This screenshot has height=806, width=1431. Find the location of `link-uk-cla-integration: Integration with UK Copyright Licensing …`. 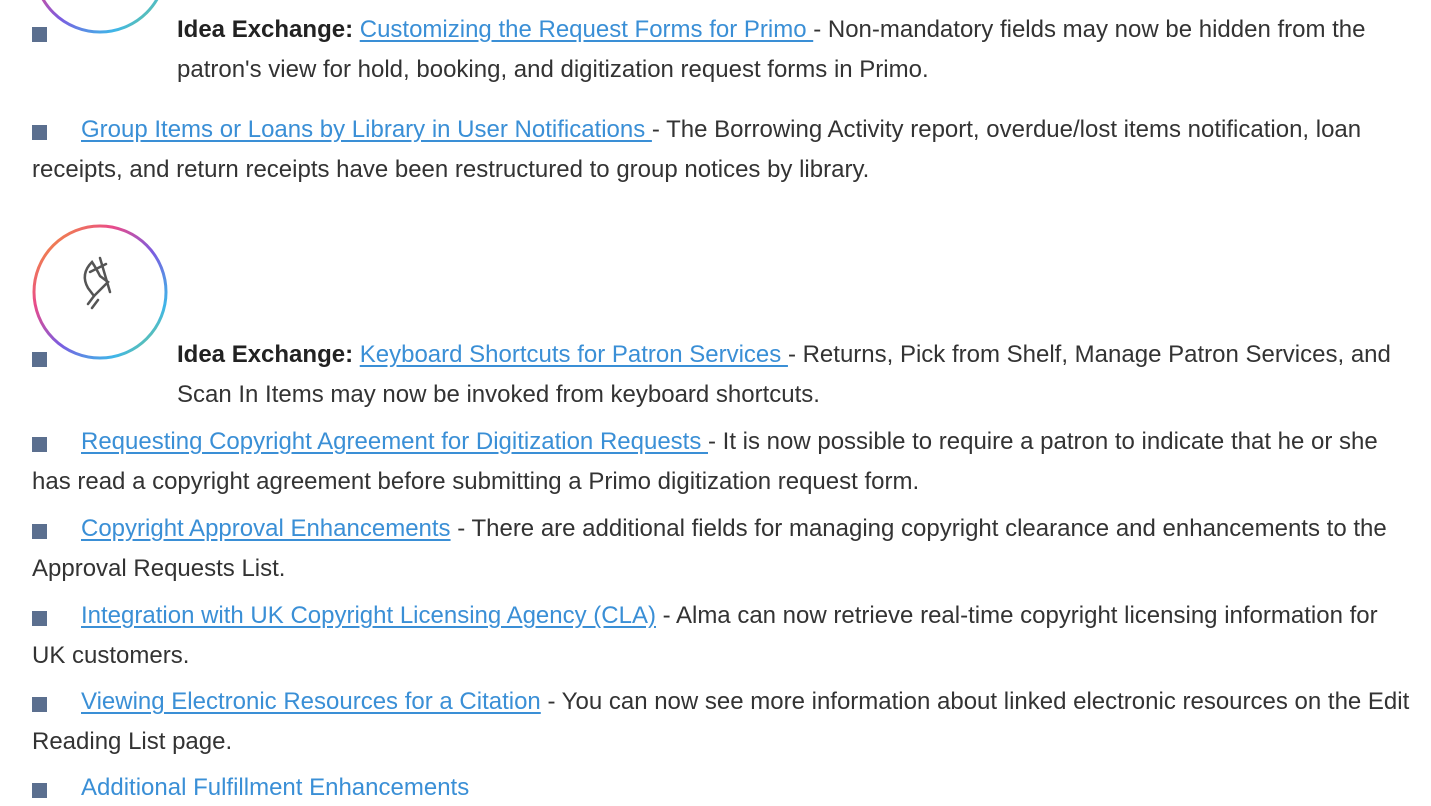

link-uk-cla-integration: Integration with UK Copyright Licensing … is located at coordinates (368, 615).